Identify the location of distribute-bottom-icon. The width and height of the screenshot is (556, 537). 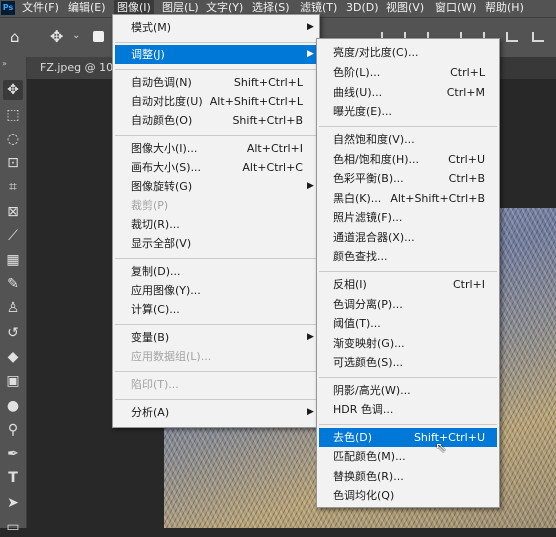
(512, 37).